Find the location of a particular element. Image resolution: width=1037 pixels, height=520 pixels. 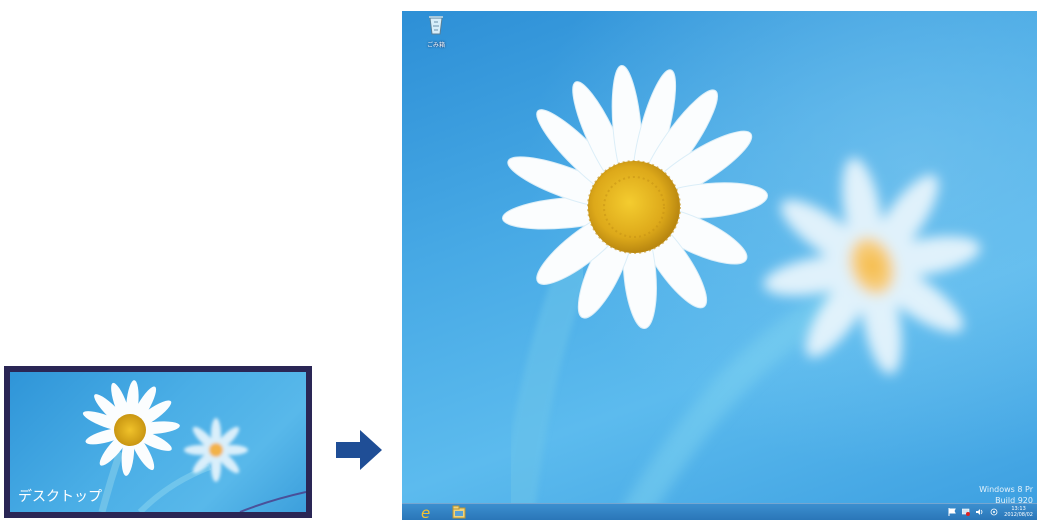

recycle-bin: ごみ箱 is located at coordinates (436, 32).